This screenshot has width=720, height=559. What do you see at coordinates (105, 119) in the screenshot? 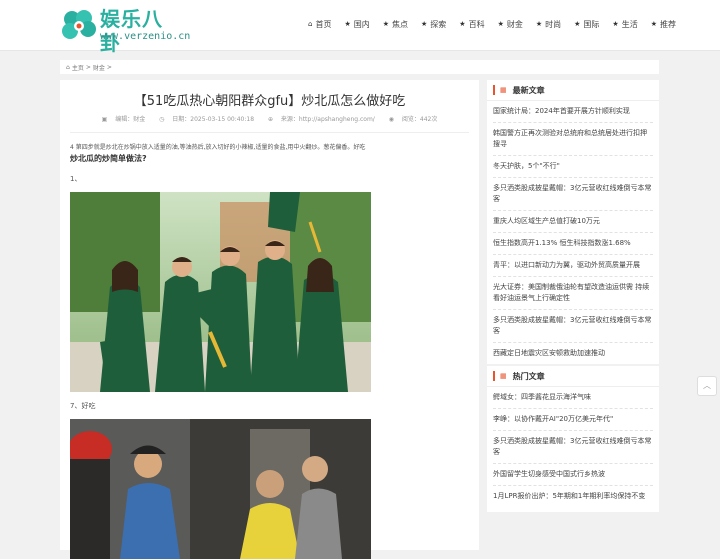
I see `user-icon: ▣` at bounding box center [105, 119].